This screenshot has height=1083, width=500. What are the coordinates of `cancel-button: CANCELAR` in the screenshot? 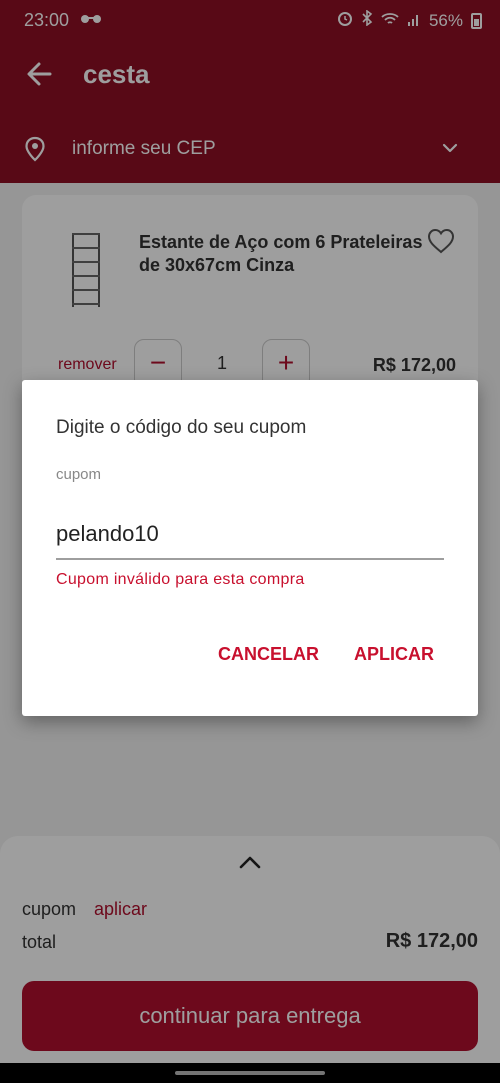 It's located at (268, 654).